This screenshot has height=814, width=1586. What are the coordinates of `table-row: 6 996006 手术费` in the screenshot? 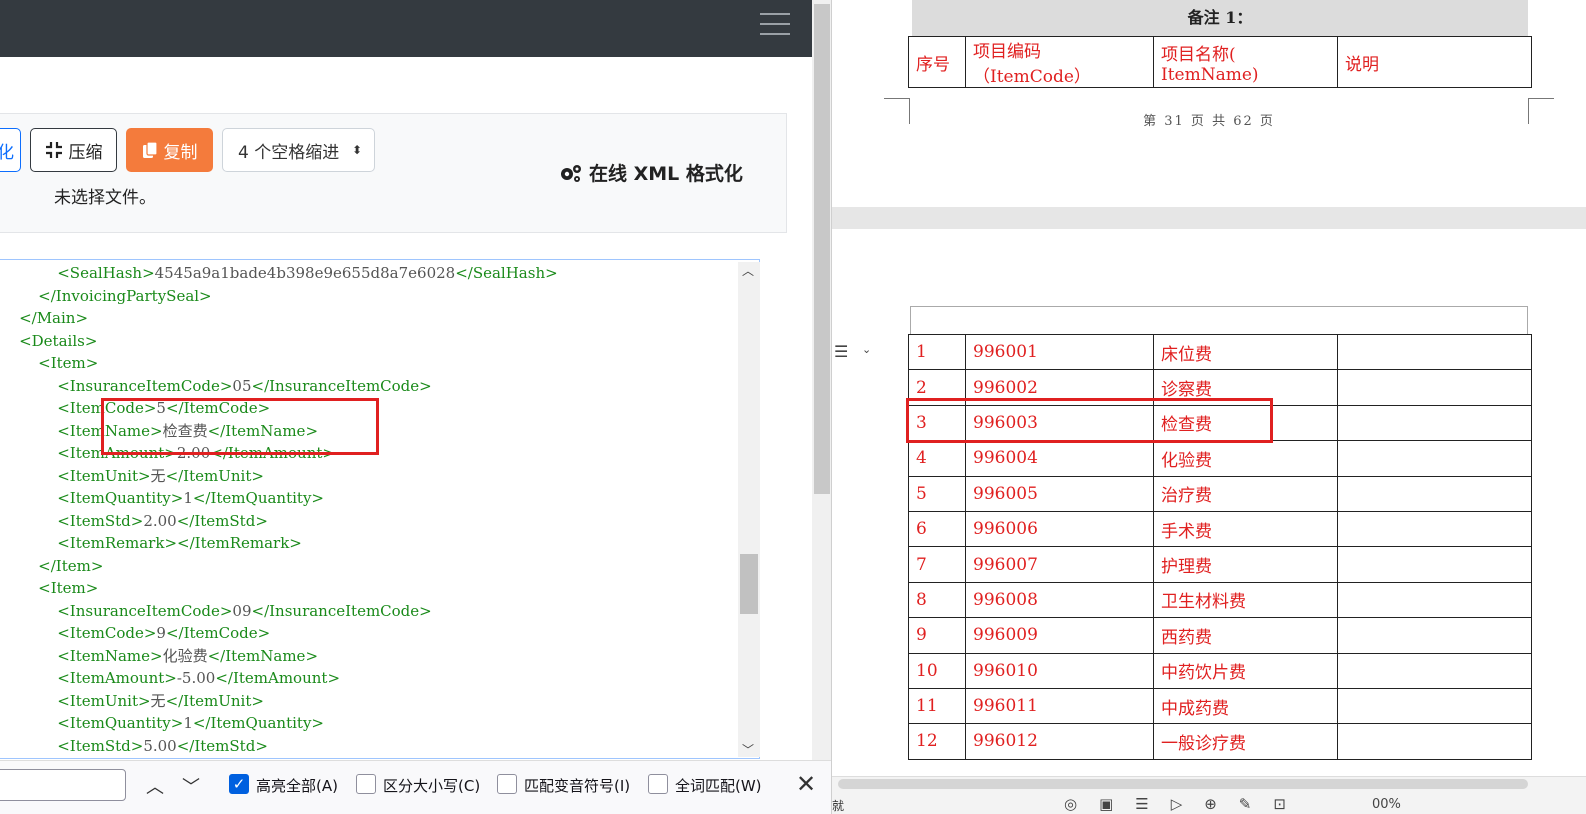 It's located at (1220, 529).